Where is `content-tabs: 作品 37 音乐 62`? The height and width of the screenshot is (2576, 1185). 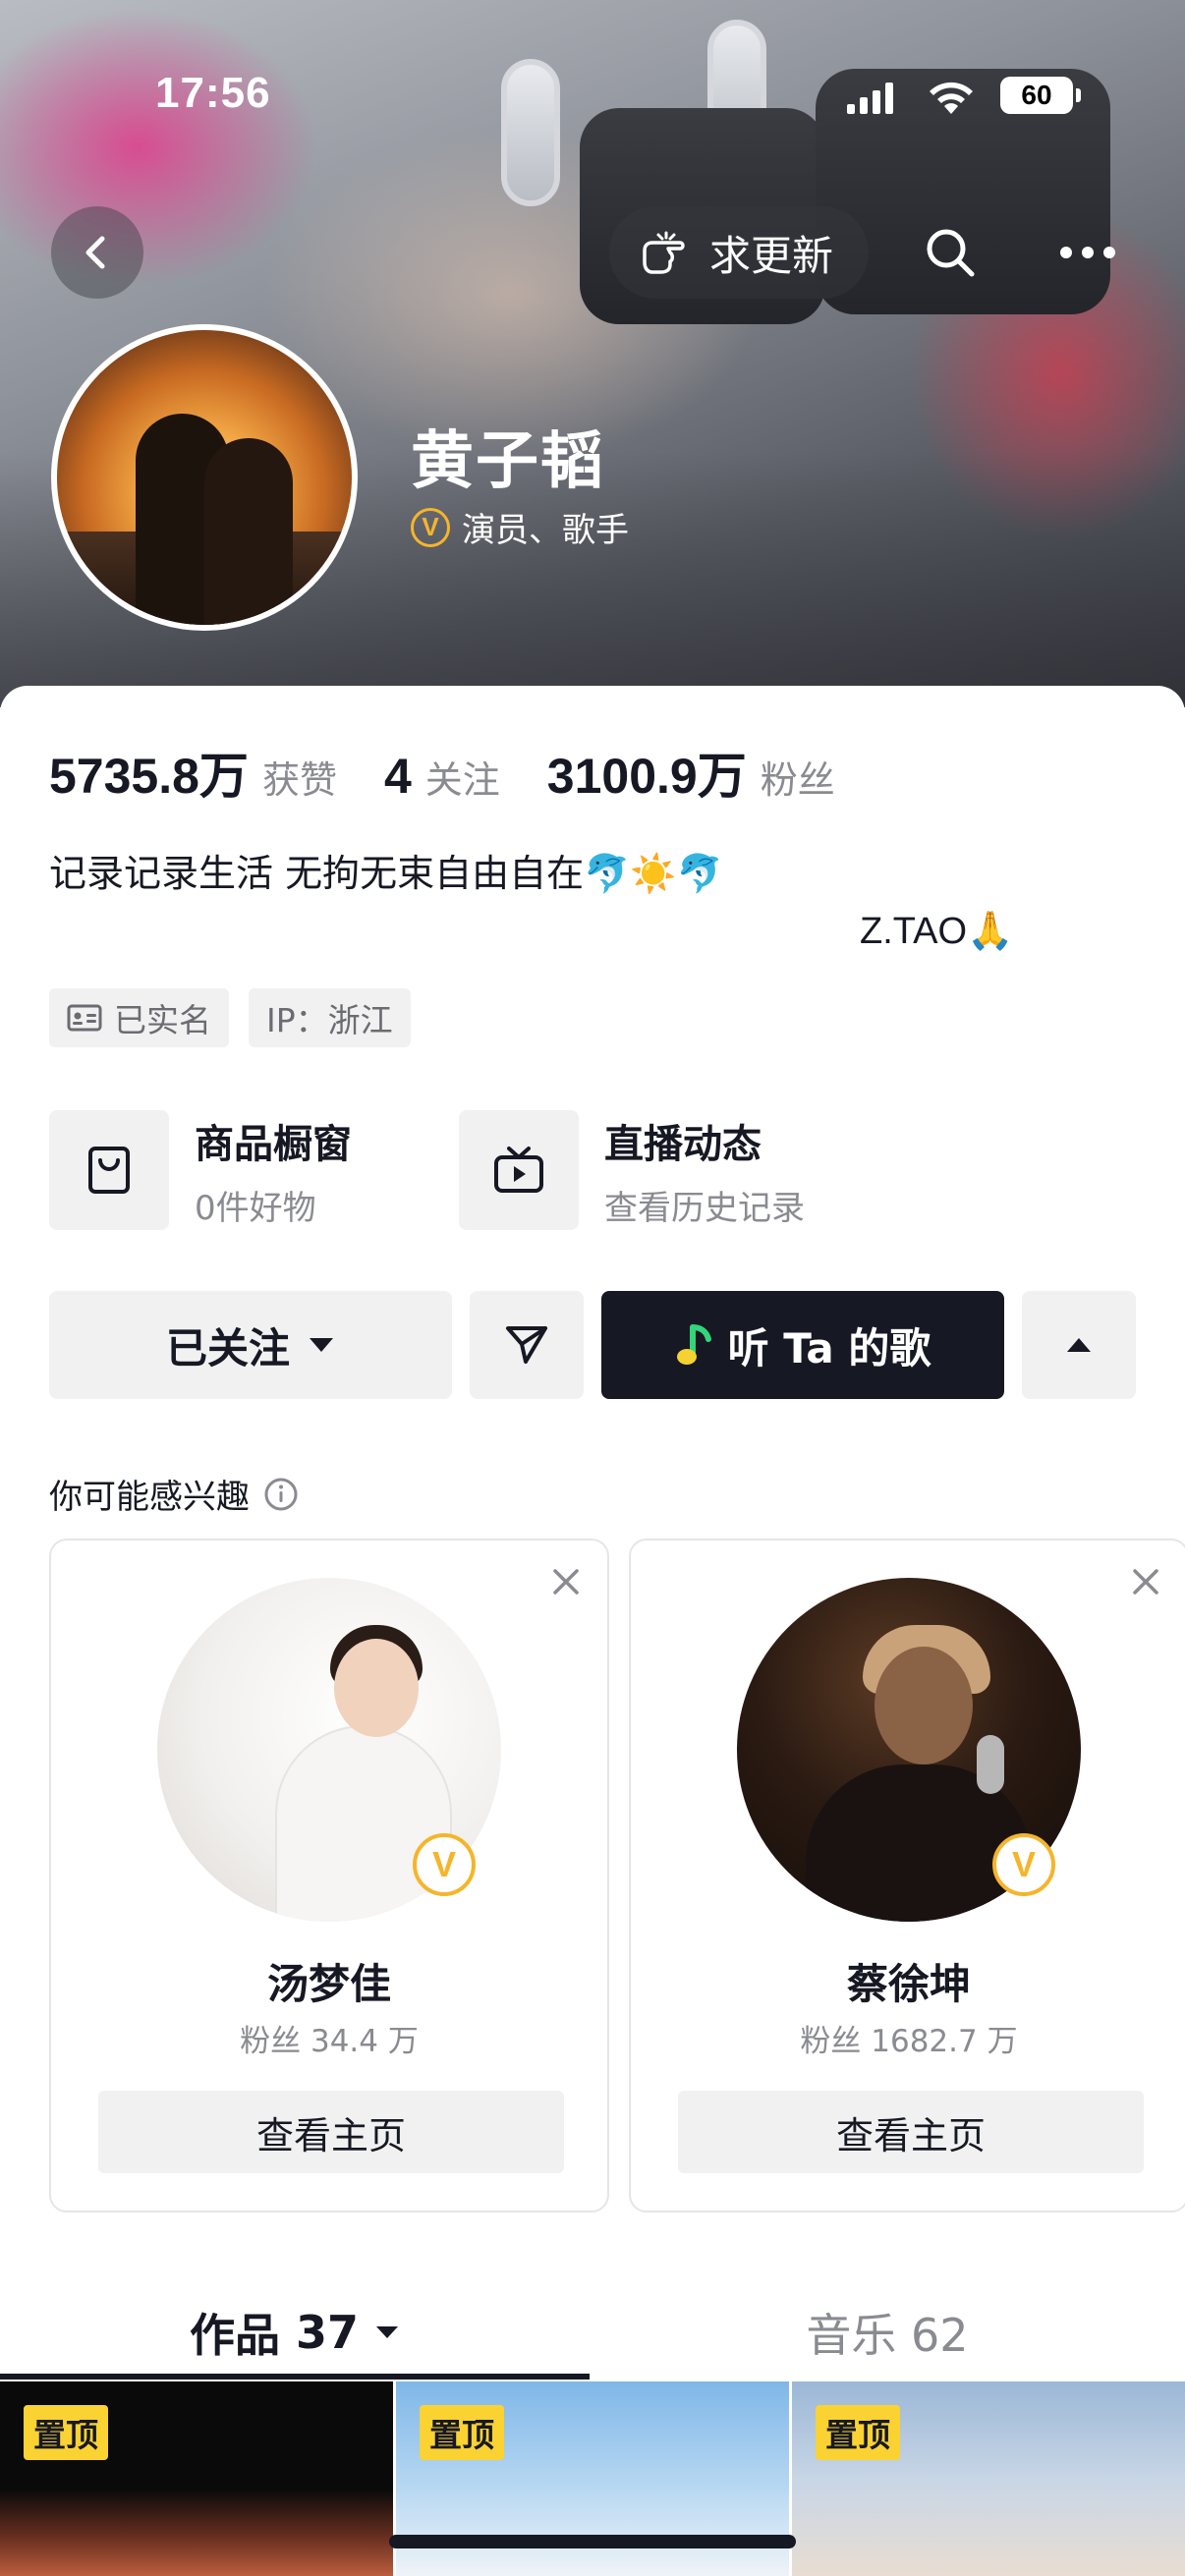 content-tabs: 作品 37 音乐 62 is located at coordinates (592, 2332).